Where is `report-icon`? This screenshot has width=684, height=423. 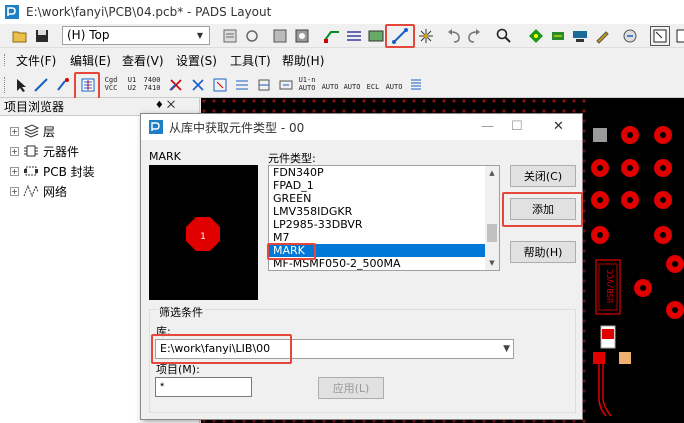 report-icon is located at coordinates (416, 85).